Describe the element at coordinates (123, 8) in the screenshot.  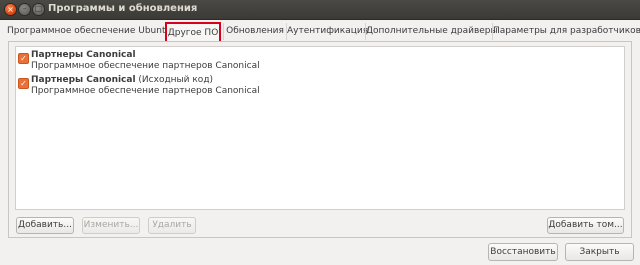
I see `window-title: Программы и обновления` at that location.